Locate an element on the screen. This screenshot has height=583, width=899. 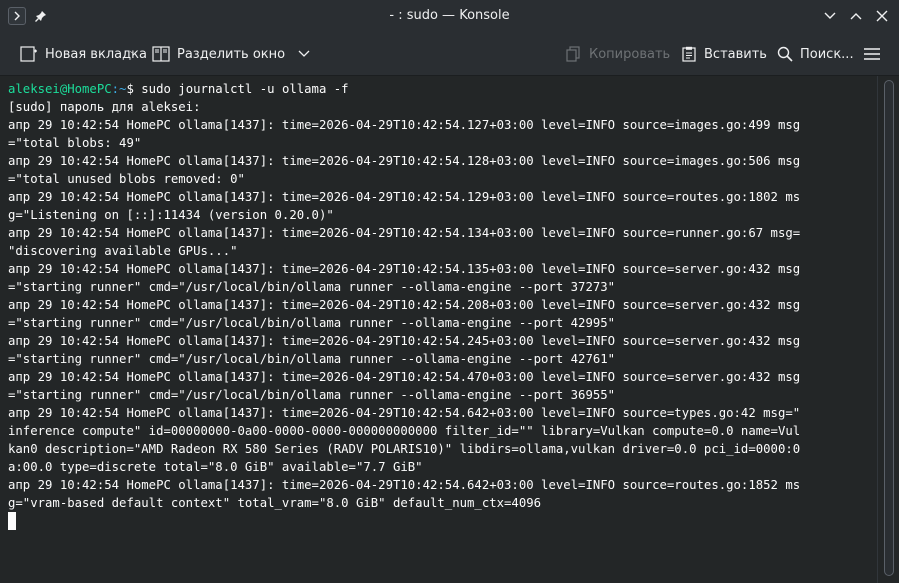
split-view-icon is located at coordinates (161, 54).